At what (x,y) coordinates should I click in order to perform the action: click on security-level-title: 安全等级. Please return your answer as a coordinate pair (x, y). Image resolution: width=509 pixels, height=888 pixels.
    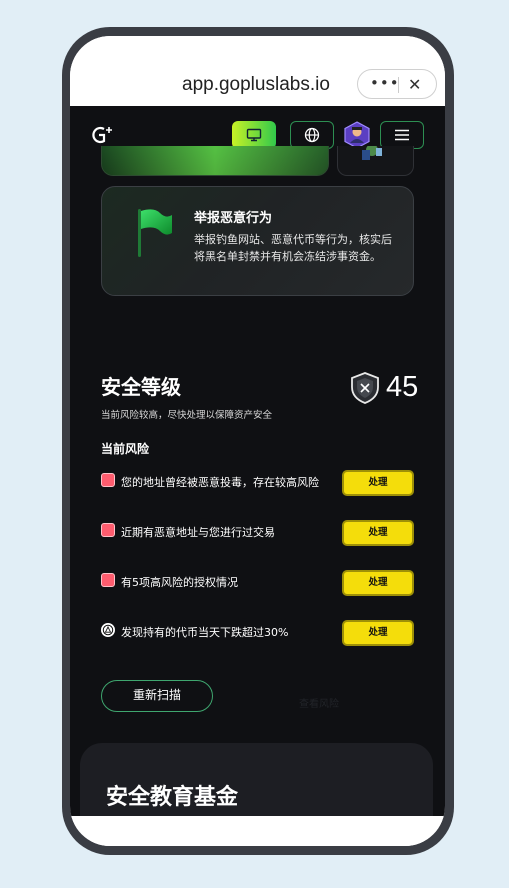
    Looking at the image, I should click on (141, 387).